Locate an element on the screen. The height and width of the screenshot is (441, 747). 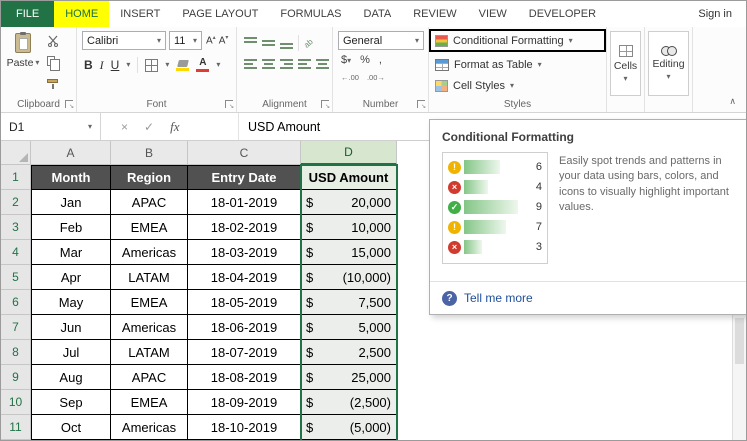
align-left-icon is located at coordinates (250, 64).